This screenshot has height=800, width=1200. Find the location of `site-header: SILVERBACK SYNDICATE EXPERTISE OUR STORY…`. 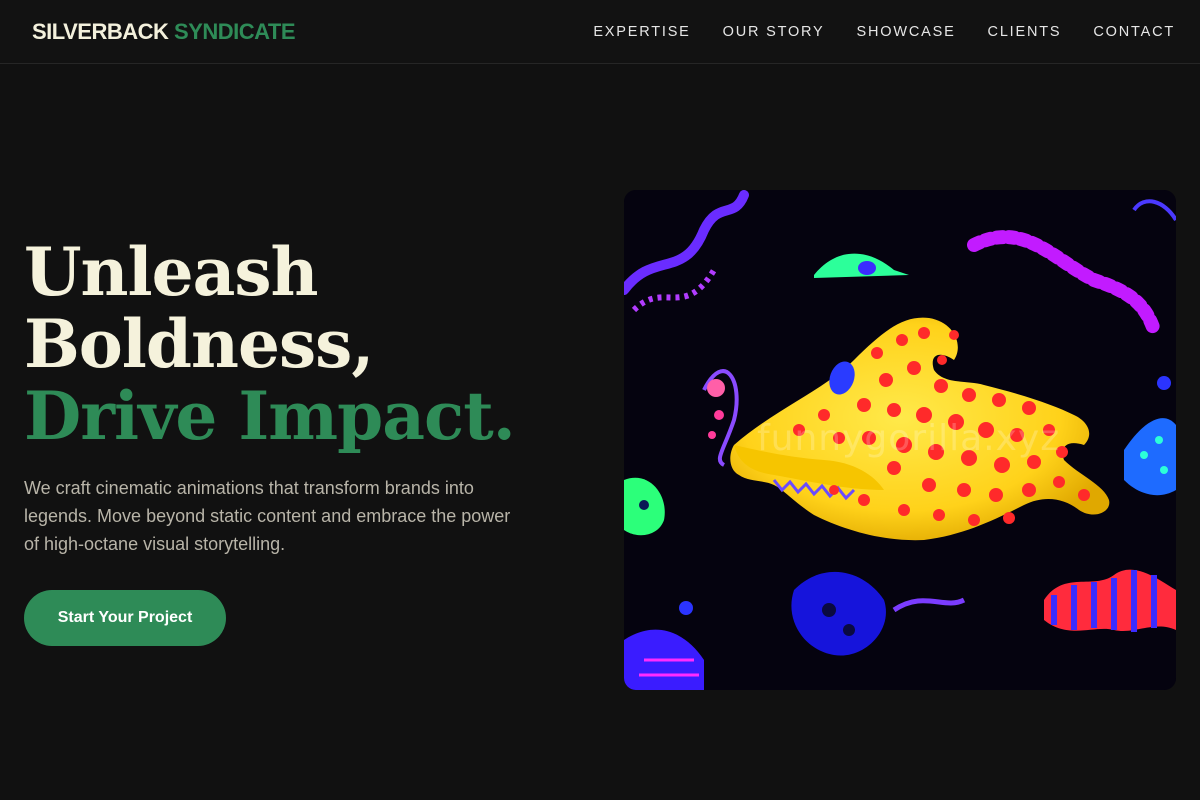

site-header: SILVERBACK SYNDICATE EXPERTISE OUR STORY… is located at coordinates (600, 32).